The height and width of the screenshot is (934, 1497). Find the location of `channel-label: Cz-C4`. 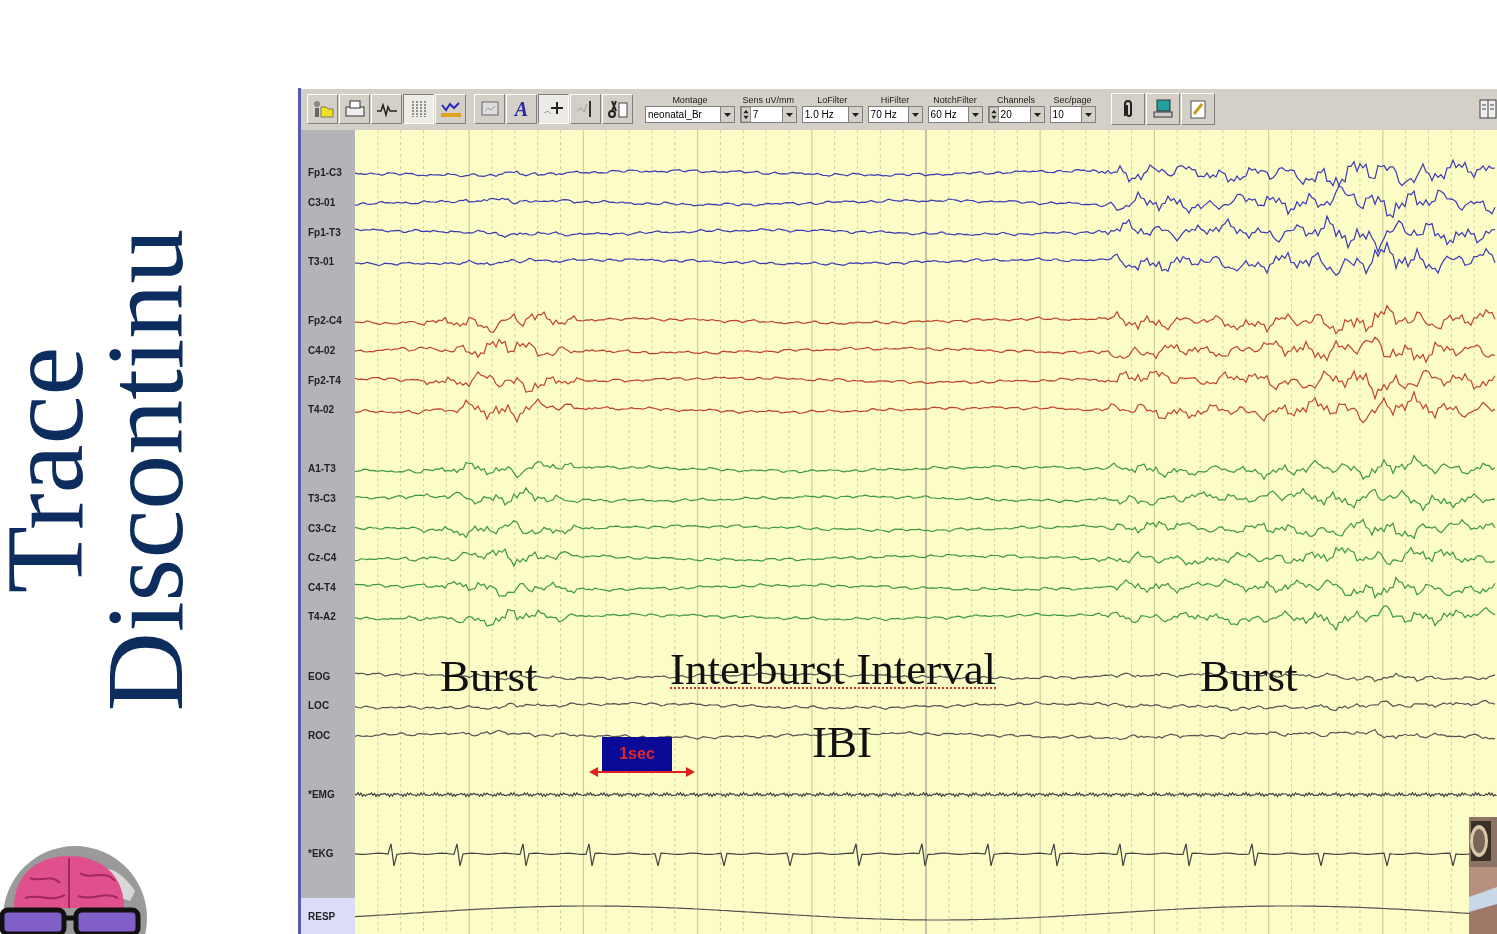

channel-label: Cz-C4 is located at coordinates (328, 557).